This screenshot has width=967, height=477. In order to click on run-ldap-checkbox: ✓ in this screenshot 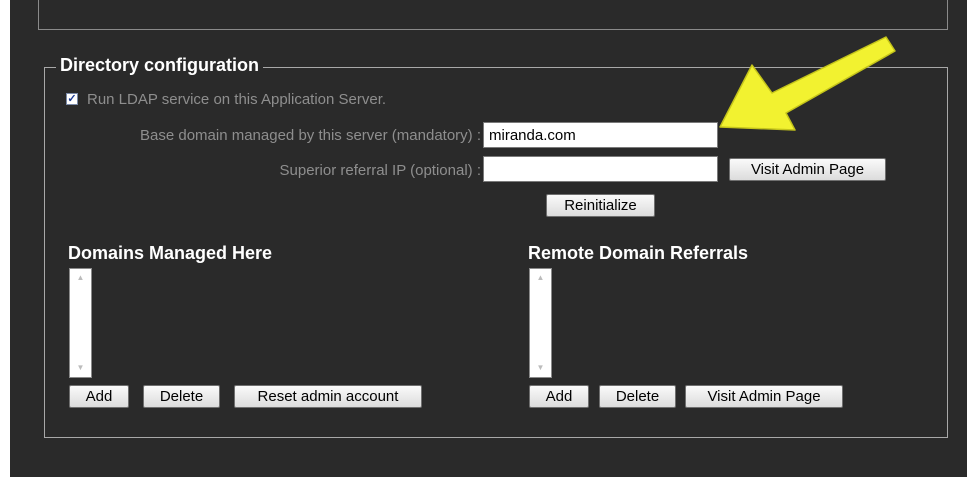, I will do `click(72, 99)`.